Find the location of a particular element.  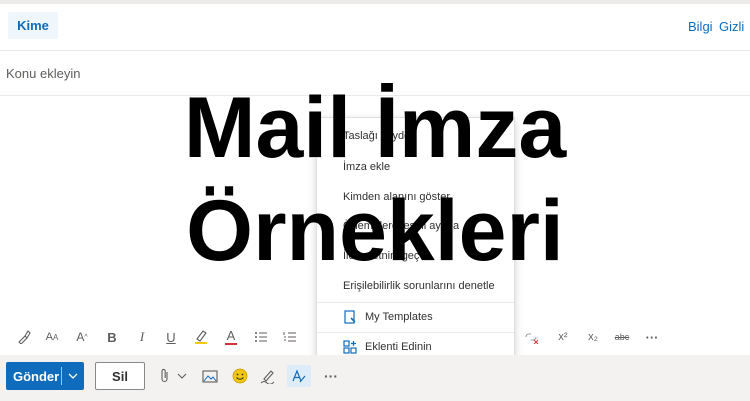

font-color-icon: A is located at coordinates (231, 337).